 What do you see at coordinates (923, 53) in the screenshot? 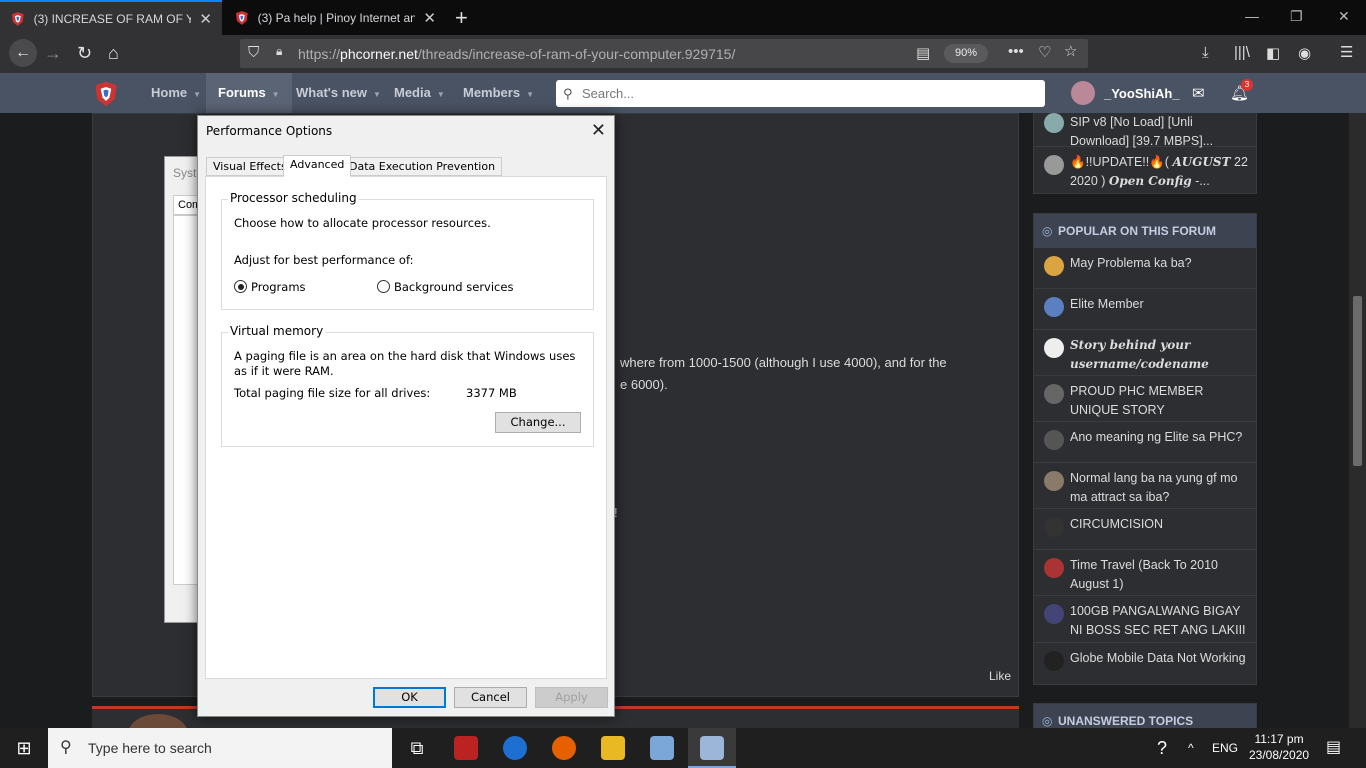
I see `reader-view-icon: ▤` at bounding box center [923, 53].